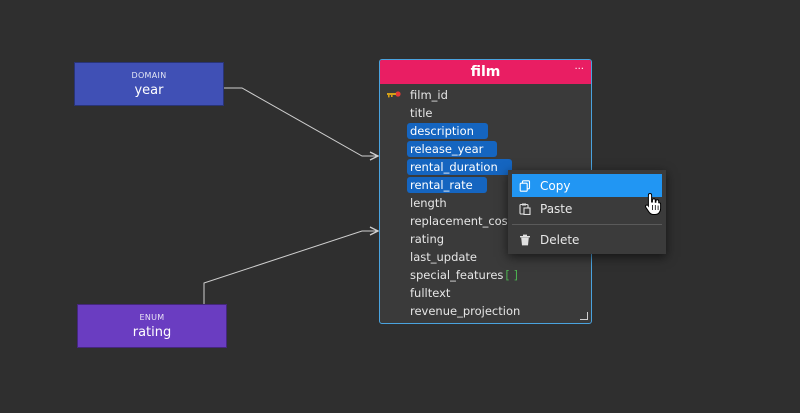  I want to click on field-name: last_update, so click(444, 257).